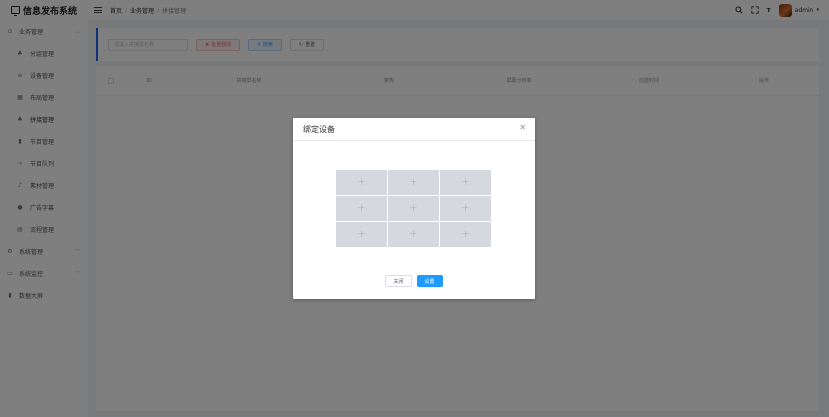 This screenshot has width=829, height=417. Describe the element at coordinates (414, 129) in the screenshot. I see `dialog-header: 绑定设备 ✕` at that location.